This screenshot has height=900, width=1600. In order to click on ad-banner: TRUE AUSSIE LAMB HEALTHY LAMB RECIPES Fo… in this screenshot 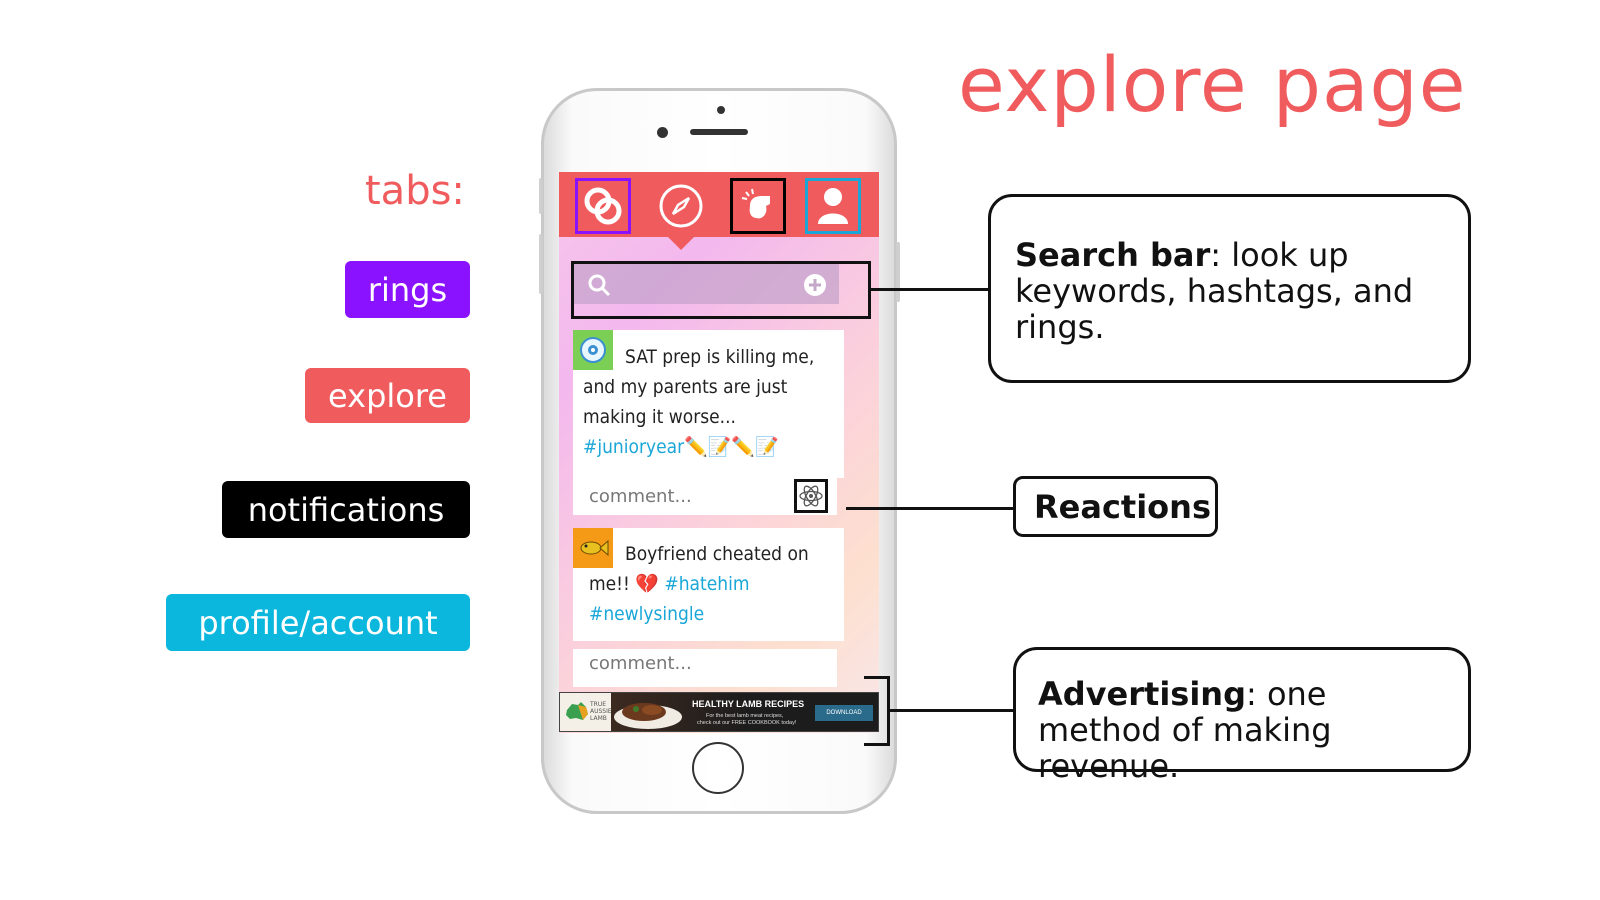, I will do `click(719, 712)`.